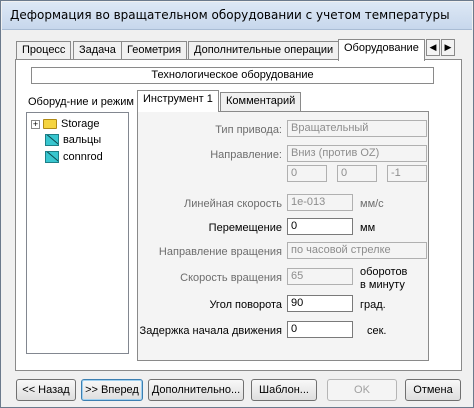 The image size is (474, 408). I want to click on tree-item-connrod: connrod, so click(74, 157).